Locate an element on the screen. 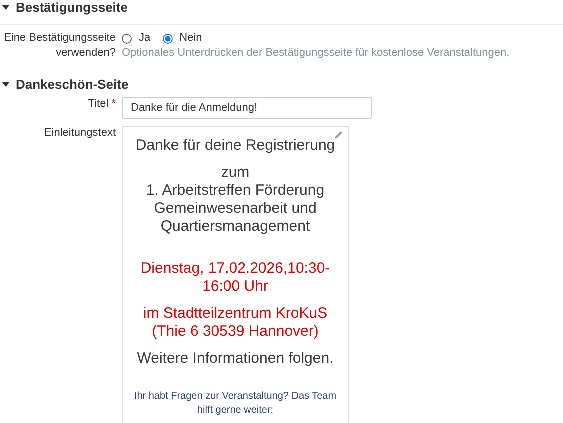 The image size is (563, 423). title-field: Danke für die Anmeldung! is located at coordinates (247, 108).